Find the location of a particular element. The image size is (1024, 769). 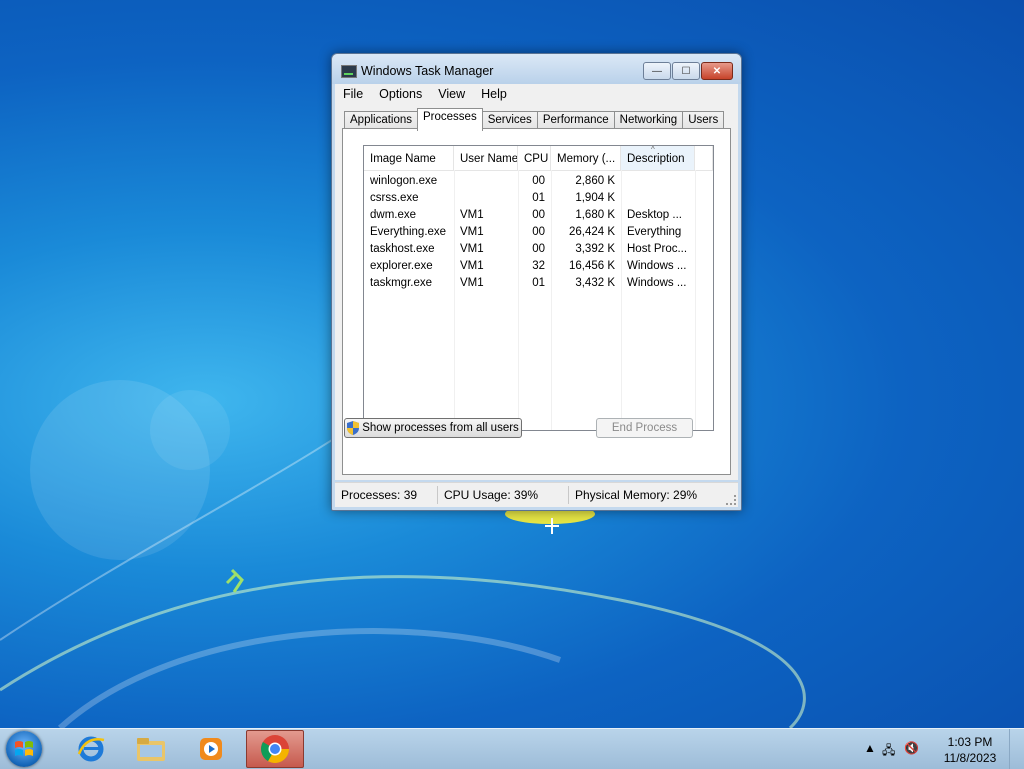

table-row: csrss.exe 01 1,904 K is located at coordinates (538, 198).